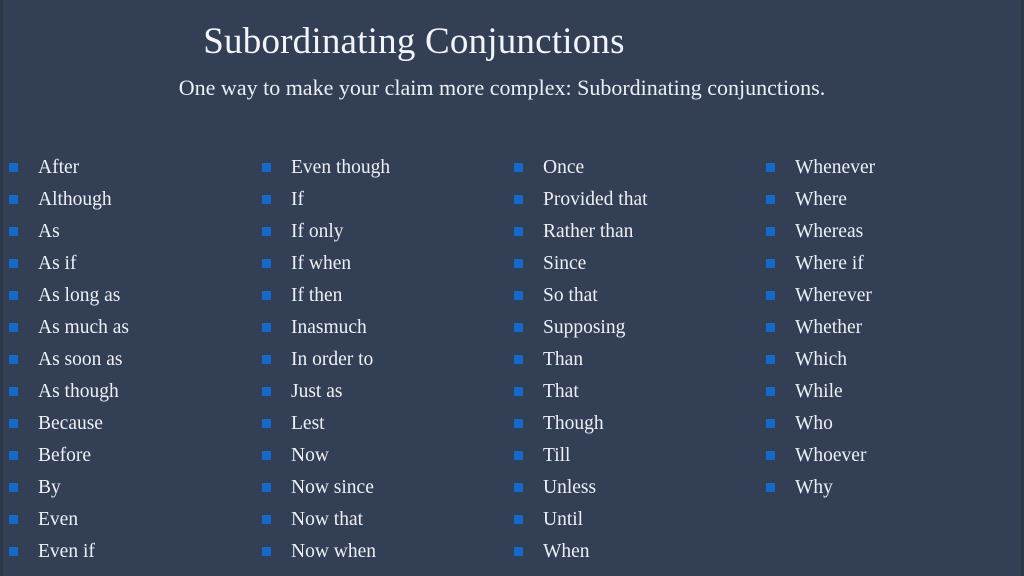 The width and height of the screenshot is (1024, 576). Describe the element at coordinates (595, 199) in the screenshot. I see `list-item-label: Provided that` at that location.